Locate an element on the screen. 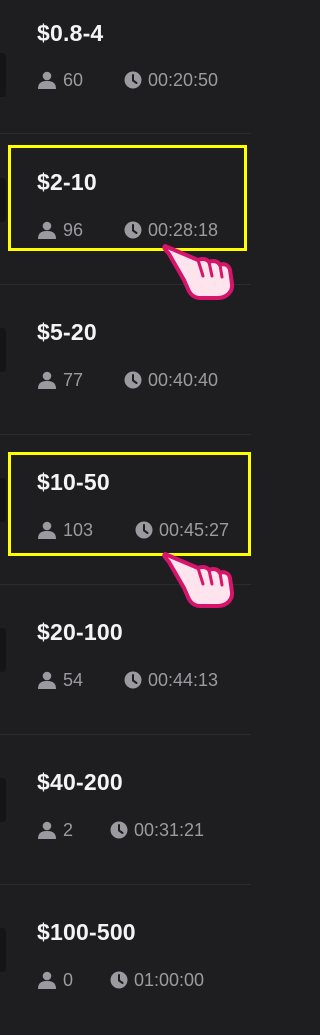  elapsed-time-value: 00:28:18 is located at coordinates (183, 229).